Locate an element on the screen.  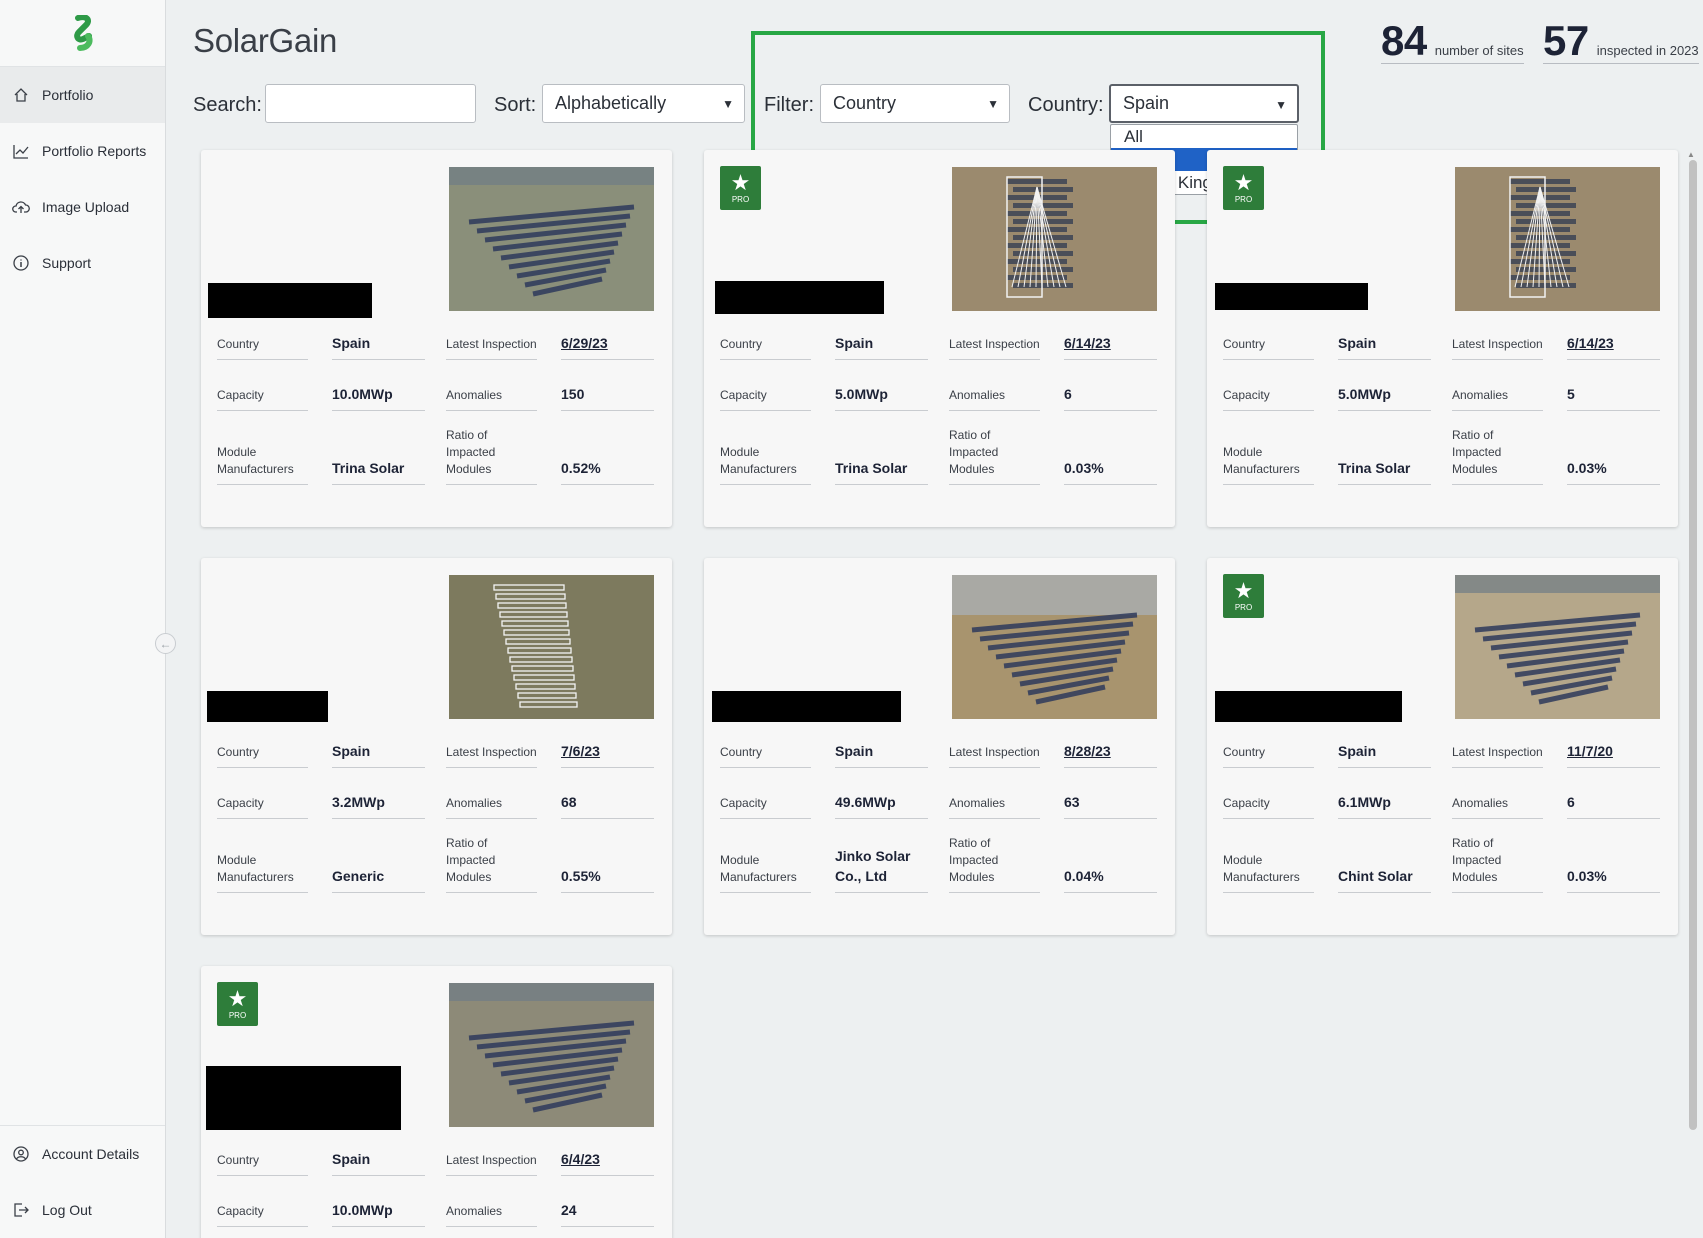
capacity-label-cell: Capacity is located at coordinates (765, 802).